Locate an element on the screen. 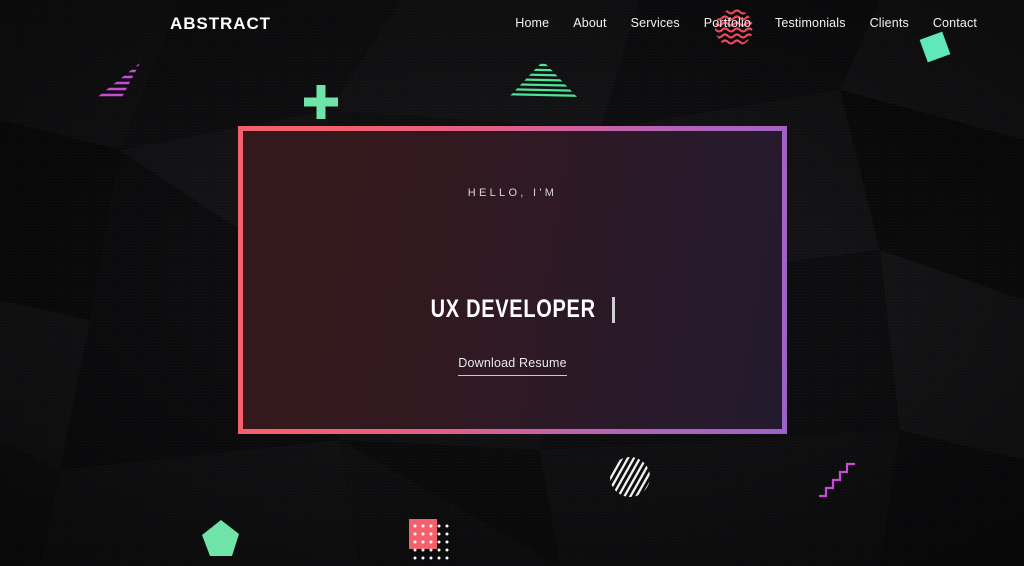 This screenshot has height=566, width=1024. nav-item-testimonials: Testimonials is located at coordinates (810, 23).